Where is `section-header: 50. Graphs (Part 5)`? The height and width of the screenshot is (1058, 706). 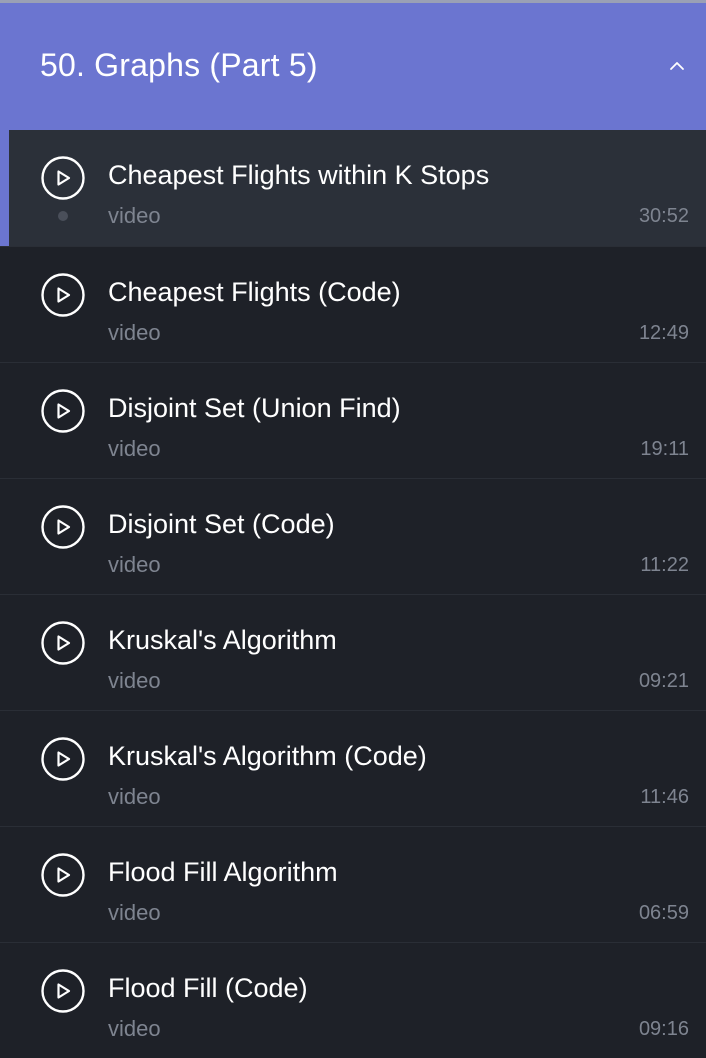
section-header: 50. Graphs (Part 5) is located at coordinates (353, 66).